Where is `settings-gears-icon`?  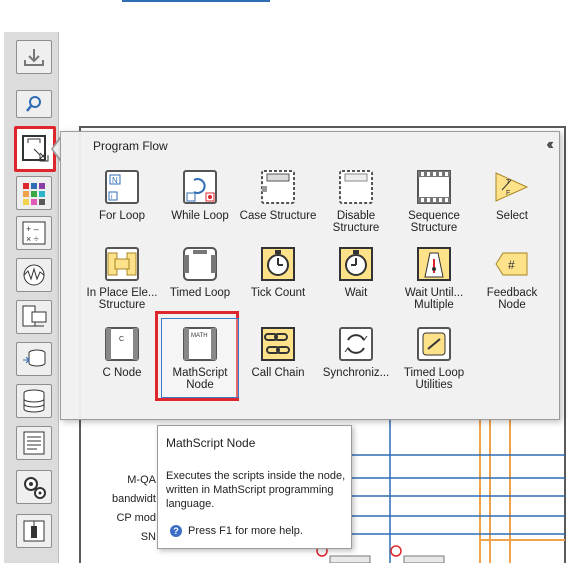 settings-gears-icon is located at coordinates (34, 487).